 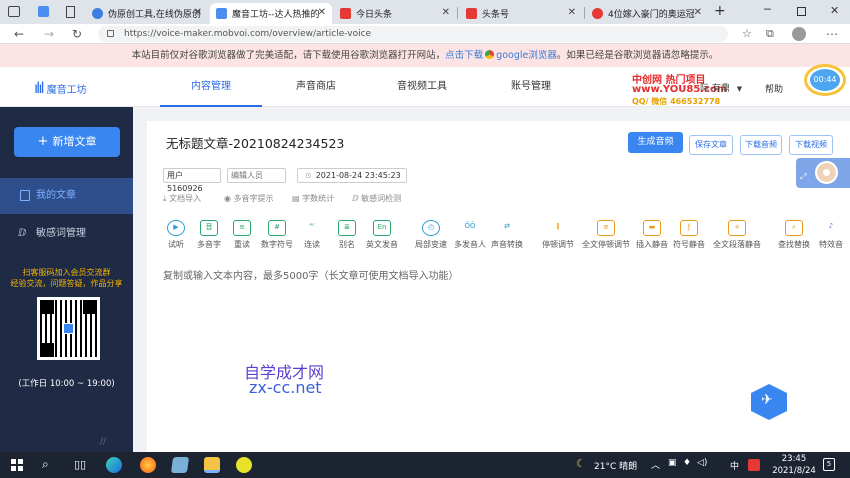 What do you see at coordinates (831, 235) in the screenshot?
I see `tool-sound-effect: ♪ 特效音` at bounding box center [831, 235].